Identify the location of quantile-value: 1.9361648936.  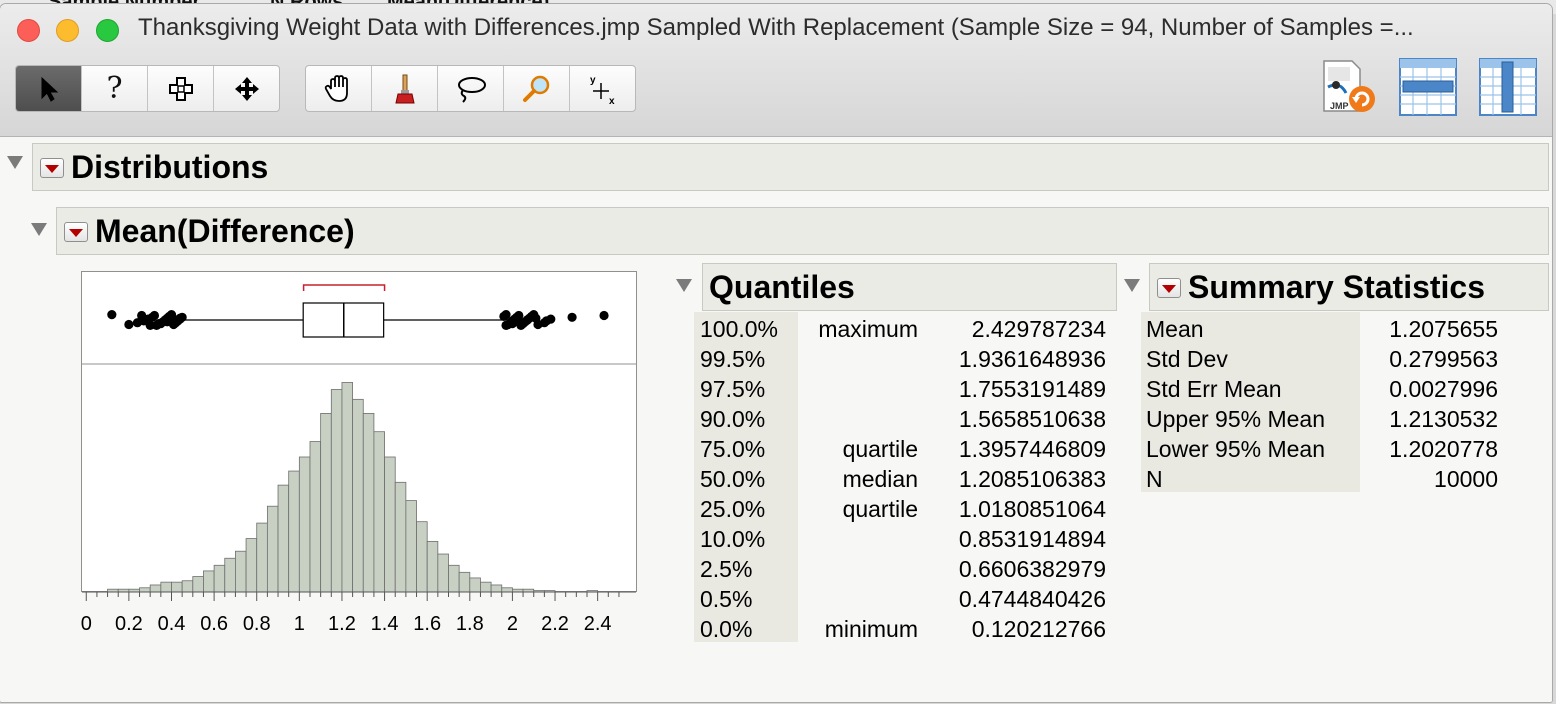
(1032, 359).